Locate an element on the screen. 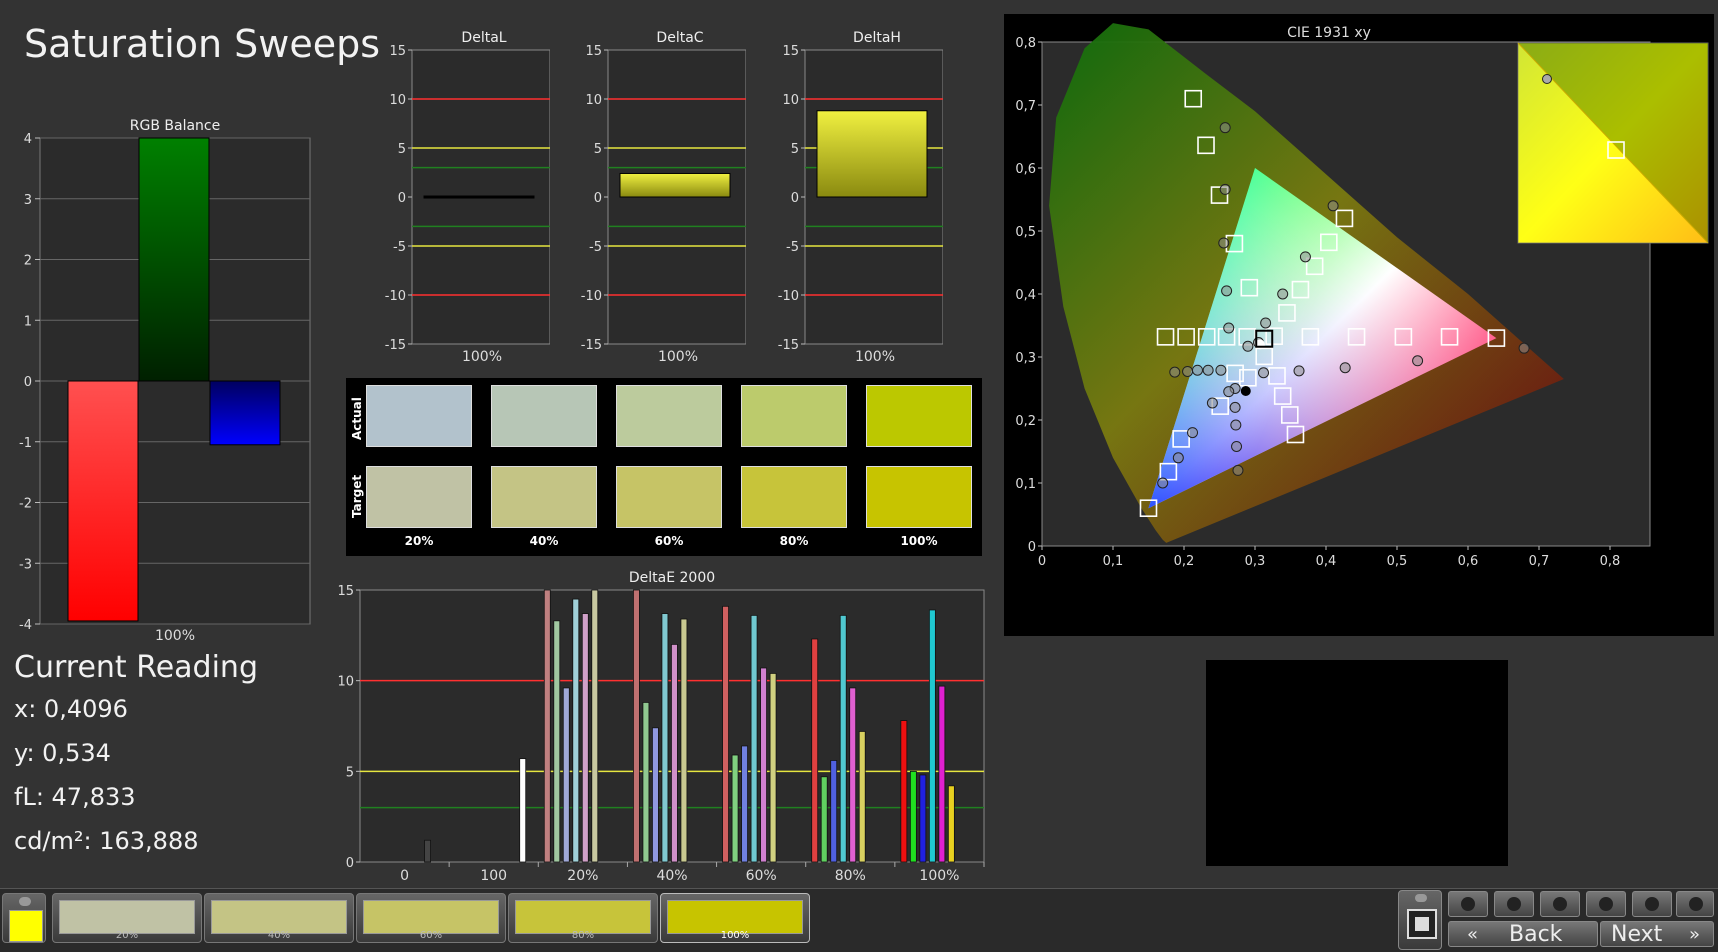 This screenshot has width=1718, height=952. options-button is located at coordinates (1695, 904).